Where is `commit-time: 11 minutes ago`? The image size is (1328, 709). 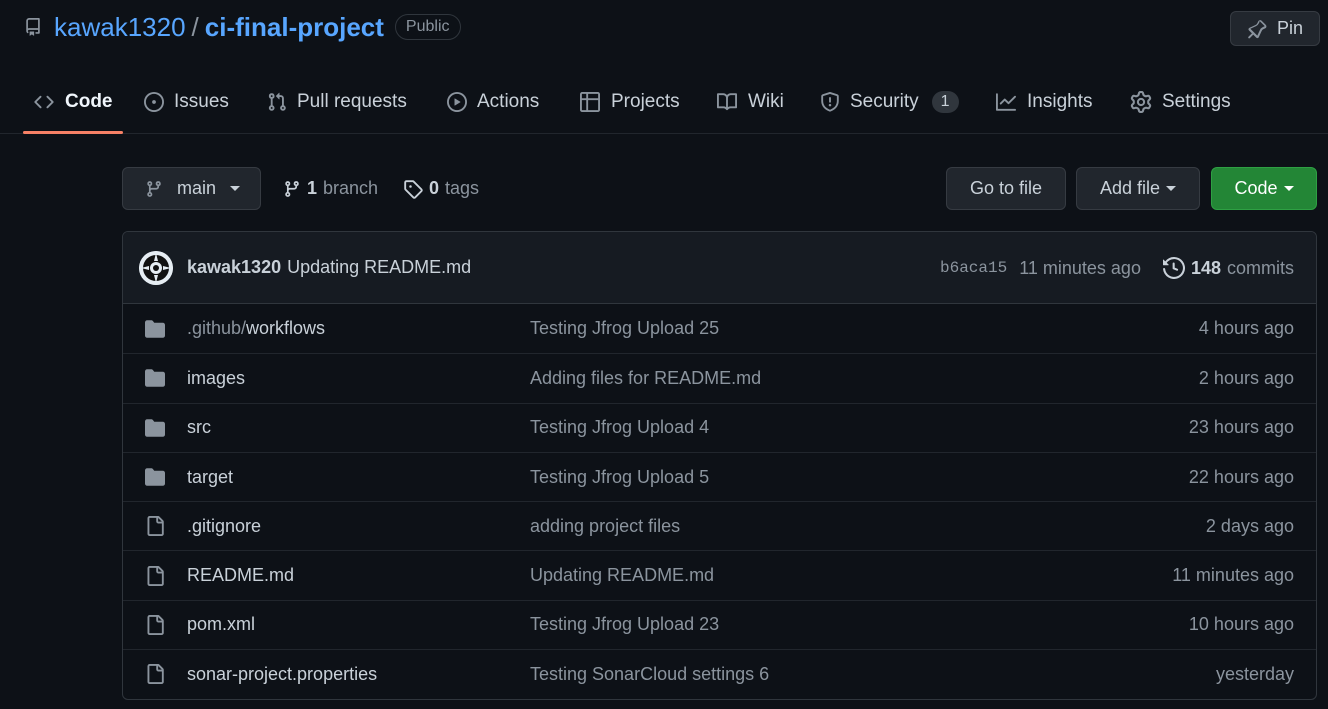 commit-time: 11 minutes ago is located at coordinates (1080, 267).